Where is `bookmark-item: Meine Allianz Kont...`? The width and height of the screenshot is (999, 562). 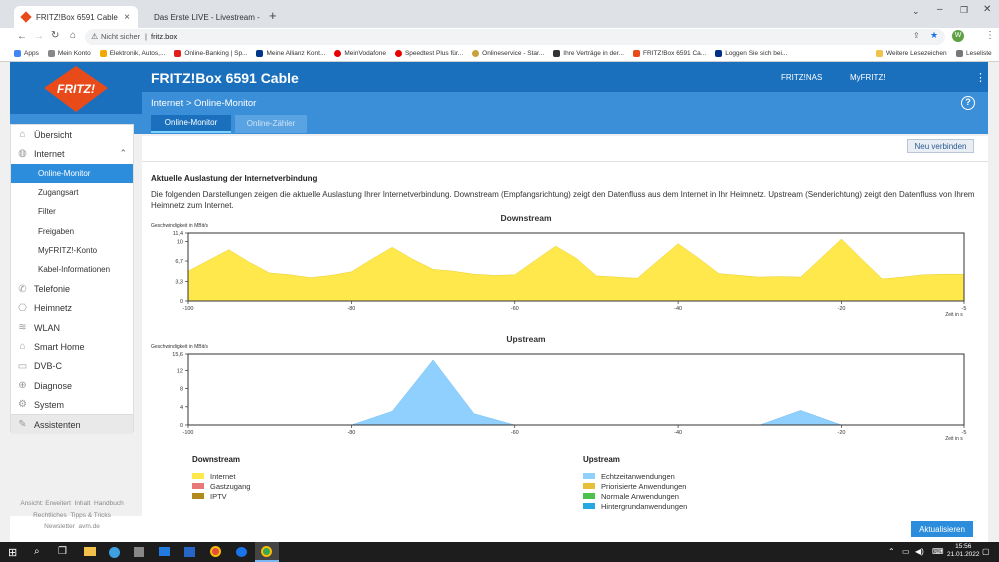
bookmark-item: Meine Allianz Kont... is located at coordinates (290, 53).